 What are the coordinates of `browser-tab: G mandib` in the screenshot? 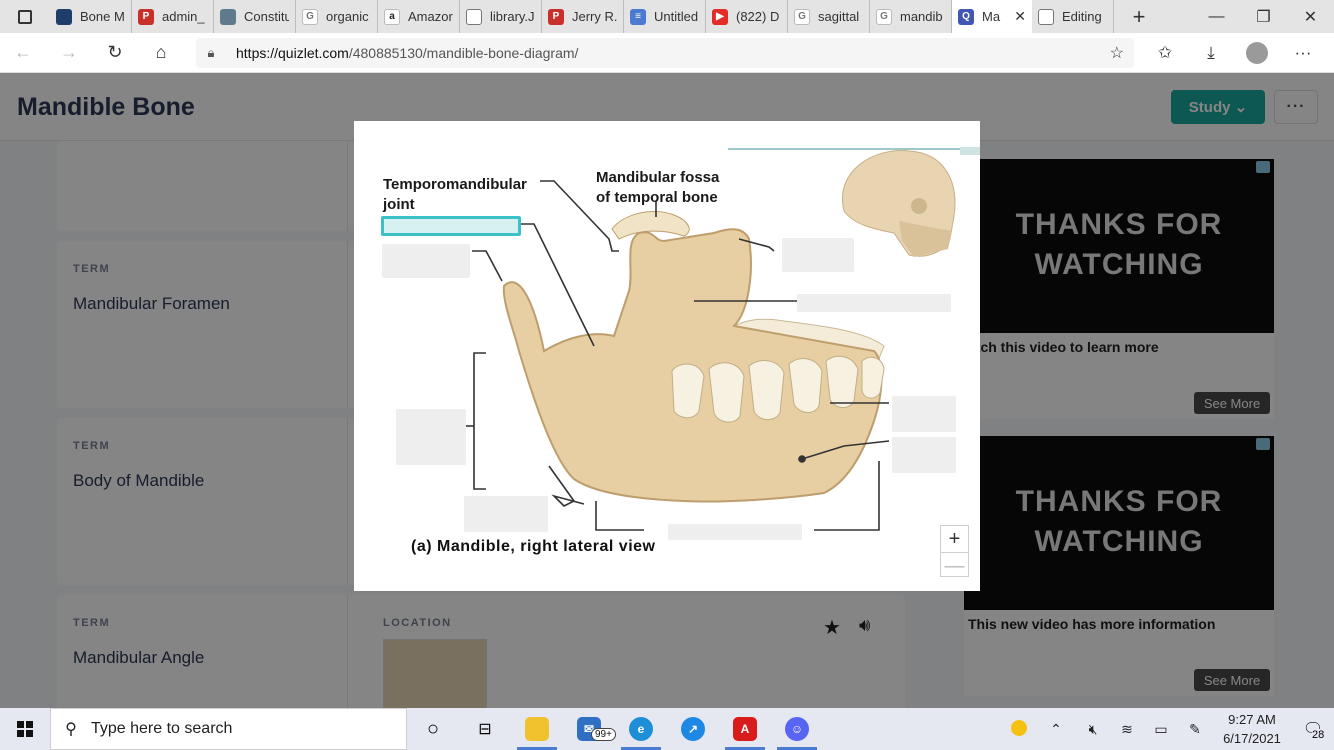 It's located at (911, 16).